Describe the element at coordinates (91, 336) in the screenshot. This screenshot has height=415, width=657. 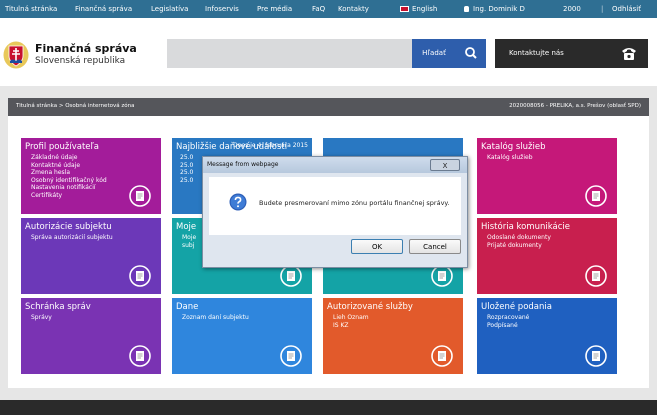
I see `tile-schranka: Schránka správ Správy` at that location.